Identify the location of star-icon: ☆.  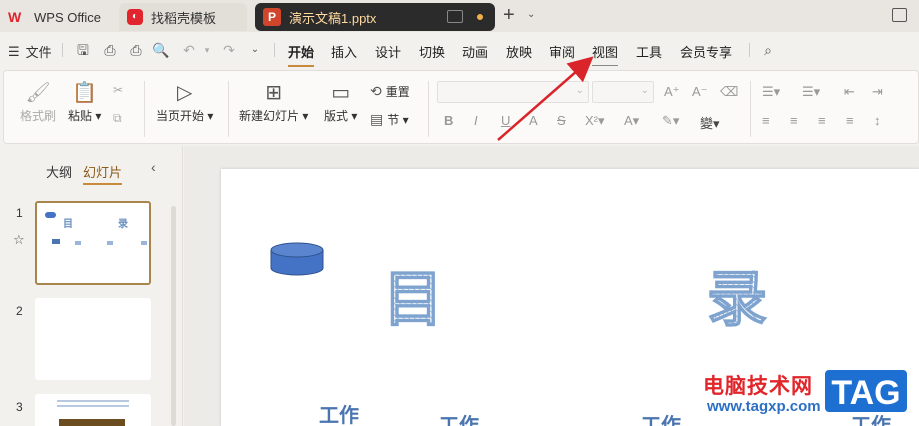
(19, 240).